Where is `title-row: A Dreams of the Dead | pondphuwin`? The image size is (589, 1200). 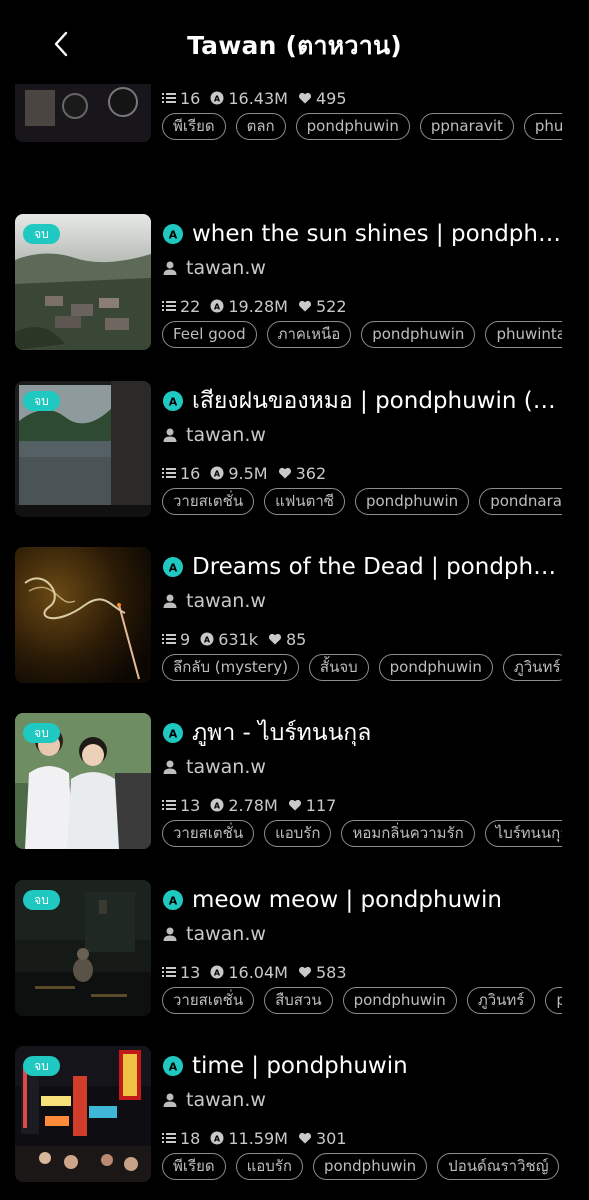 title-row: A Dreams of the Dead | pondphuwin is located at coordinates (362, 567).